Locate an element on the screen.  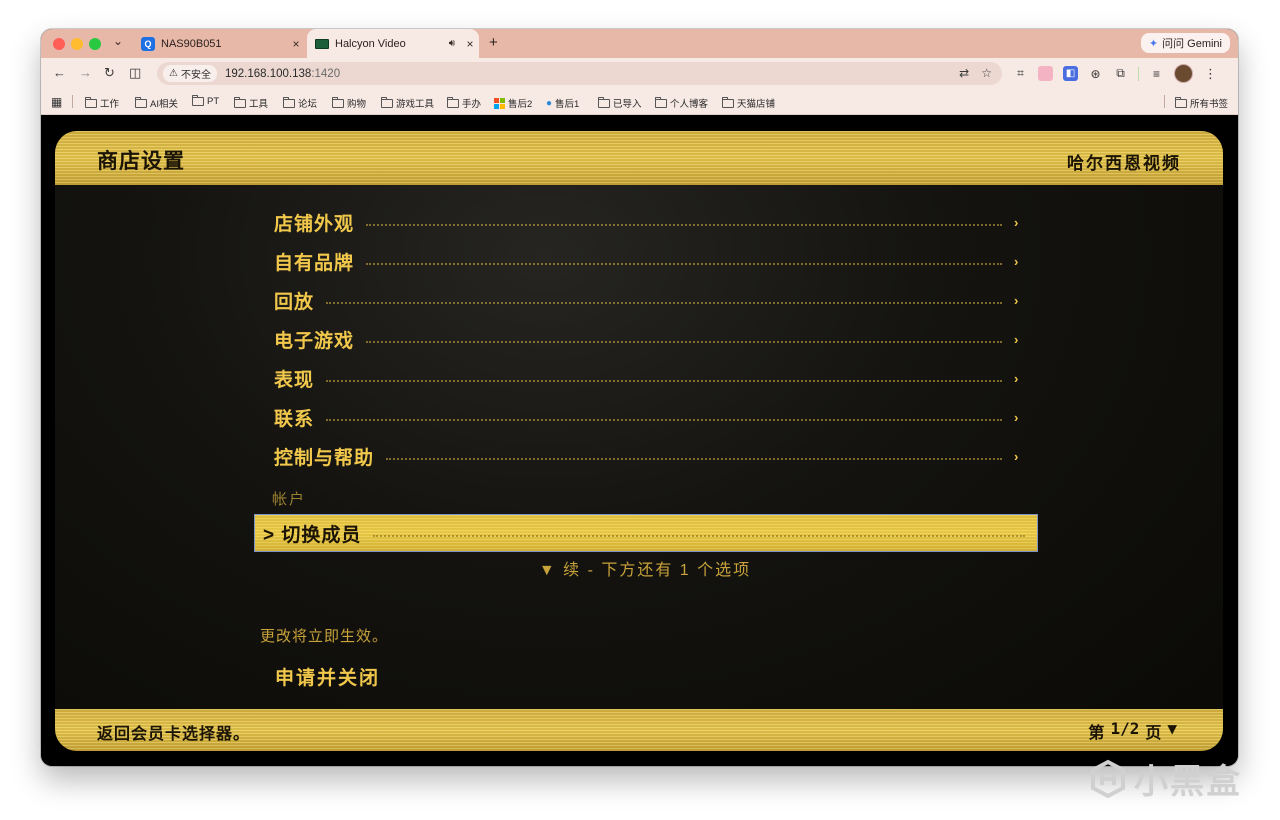
menu-item-switch-member: > 切换成员 is located at coordinates (646, 533).